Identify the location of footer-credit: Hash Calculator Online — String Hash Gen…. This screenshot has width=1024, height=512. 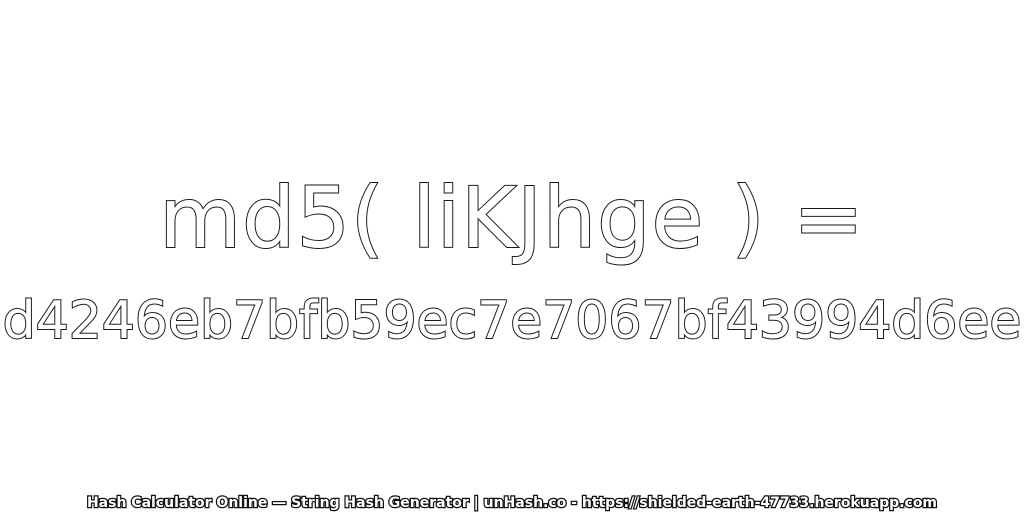
(512, 503).